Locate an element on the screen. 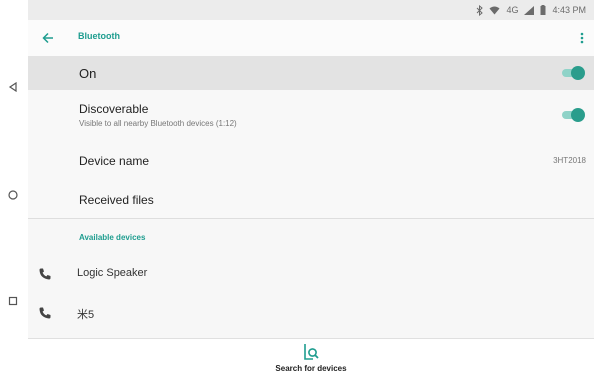  bluetooth-on-label: On is located at coordinates (88, 73).